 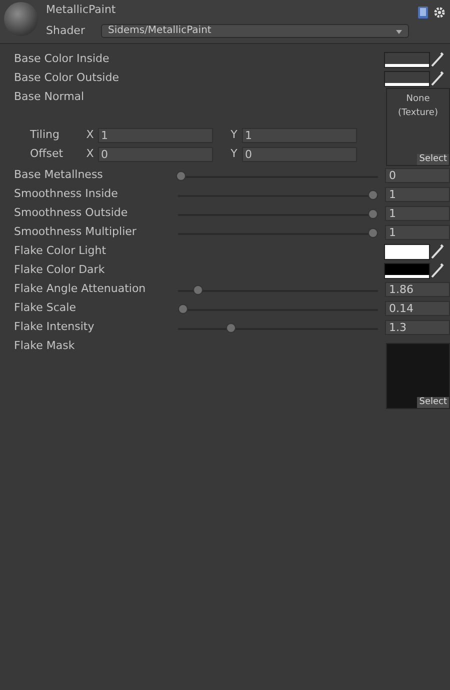 I want to click on property-label: Flake Intensity, so click(x=55, y=327).